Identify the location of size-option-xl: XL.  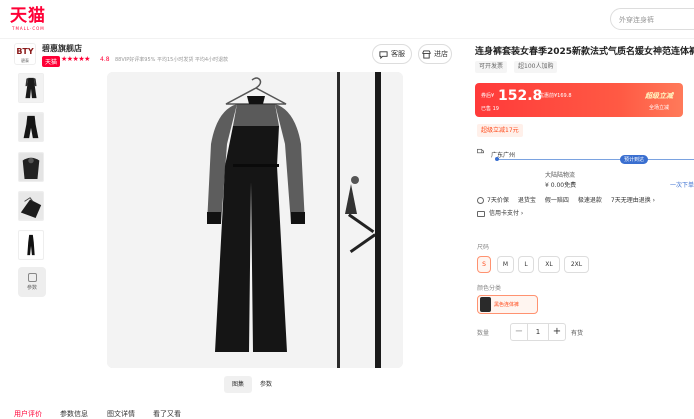
(549, 264).